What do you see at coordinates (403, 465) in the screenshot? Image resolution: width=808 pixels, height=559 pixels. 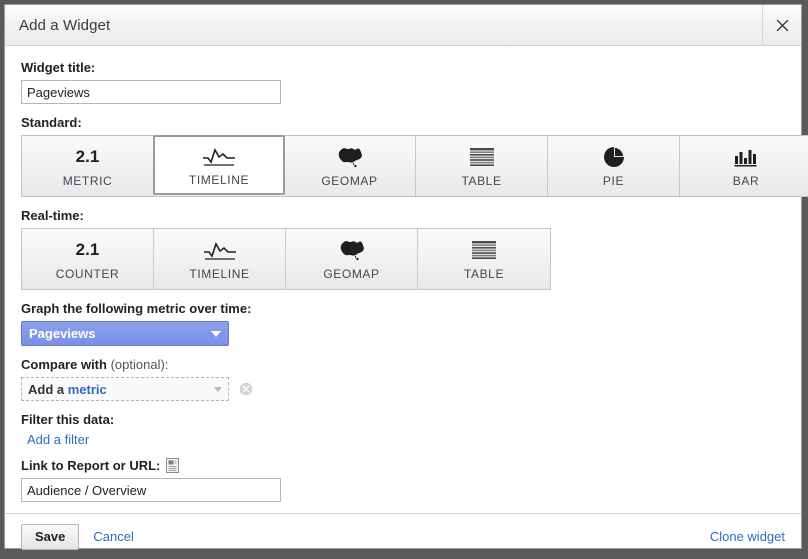 I see `link-report-label-row: Link to Report or URL:` at bounding box center [403, 465].